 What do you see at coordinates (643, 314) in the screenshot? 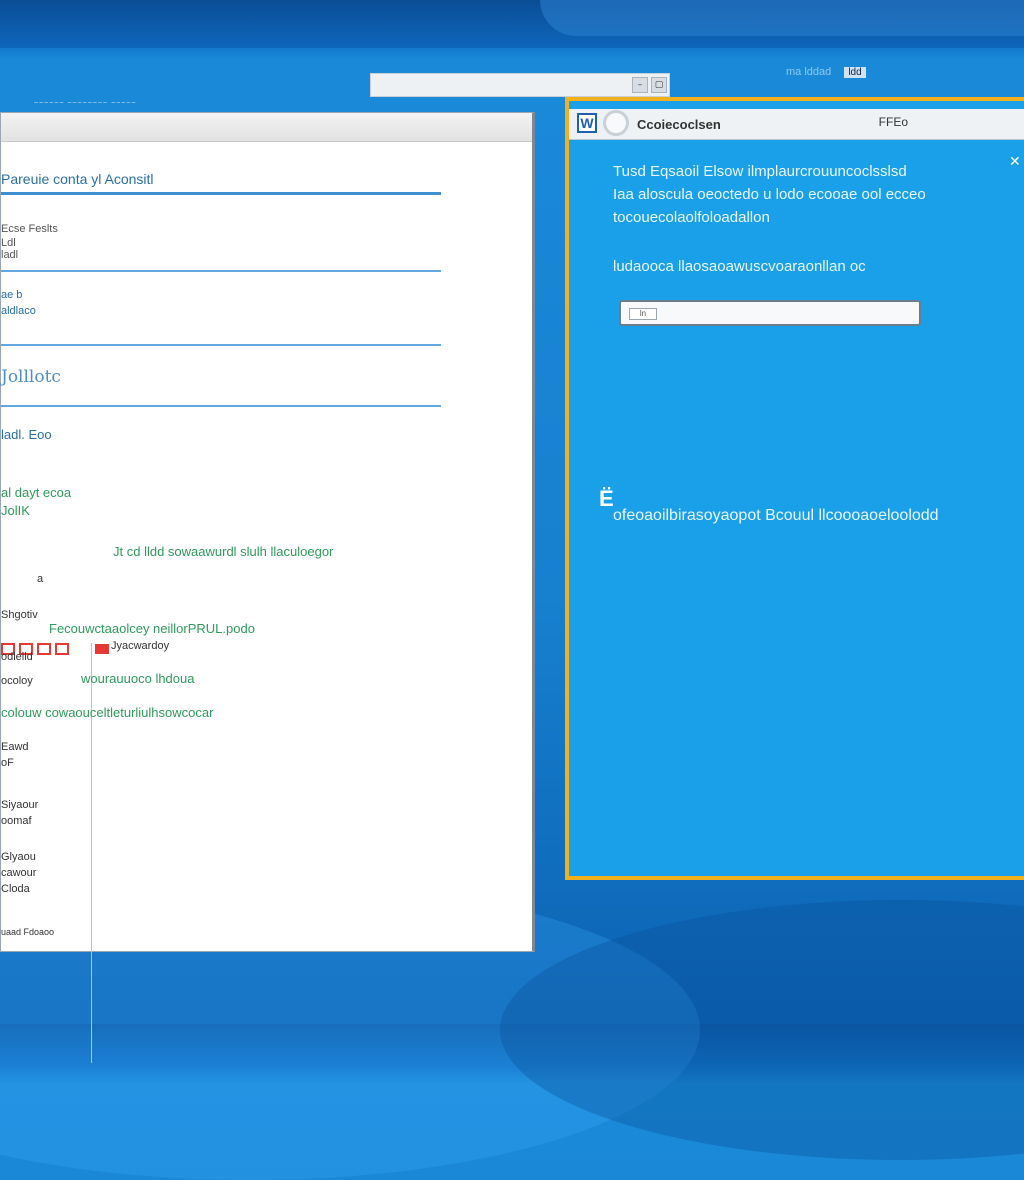
I see `input-icon: ln` at bounding box center [643, 314].